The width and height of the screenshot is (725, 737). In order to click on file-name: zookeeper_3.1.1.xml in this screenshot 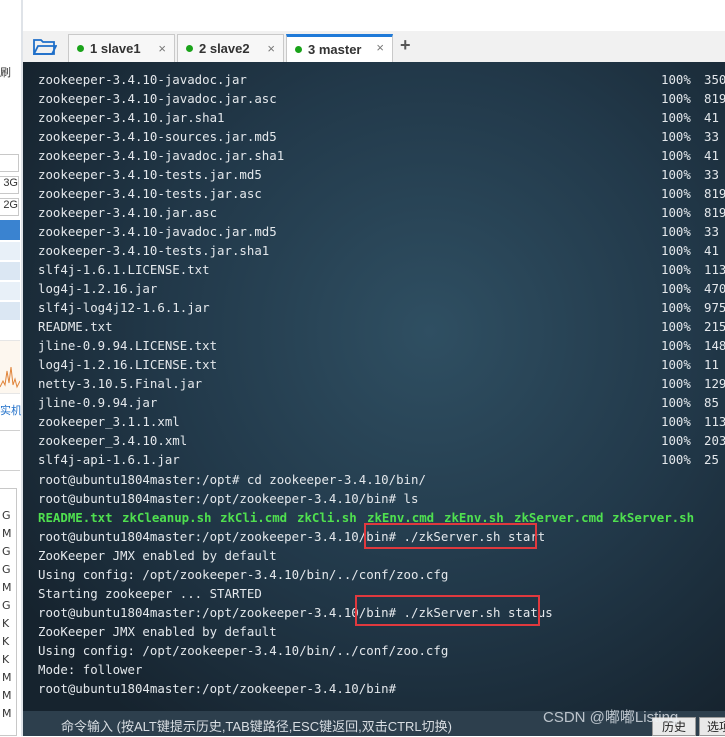, I will do `click(109, 421)`.